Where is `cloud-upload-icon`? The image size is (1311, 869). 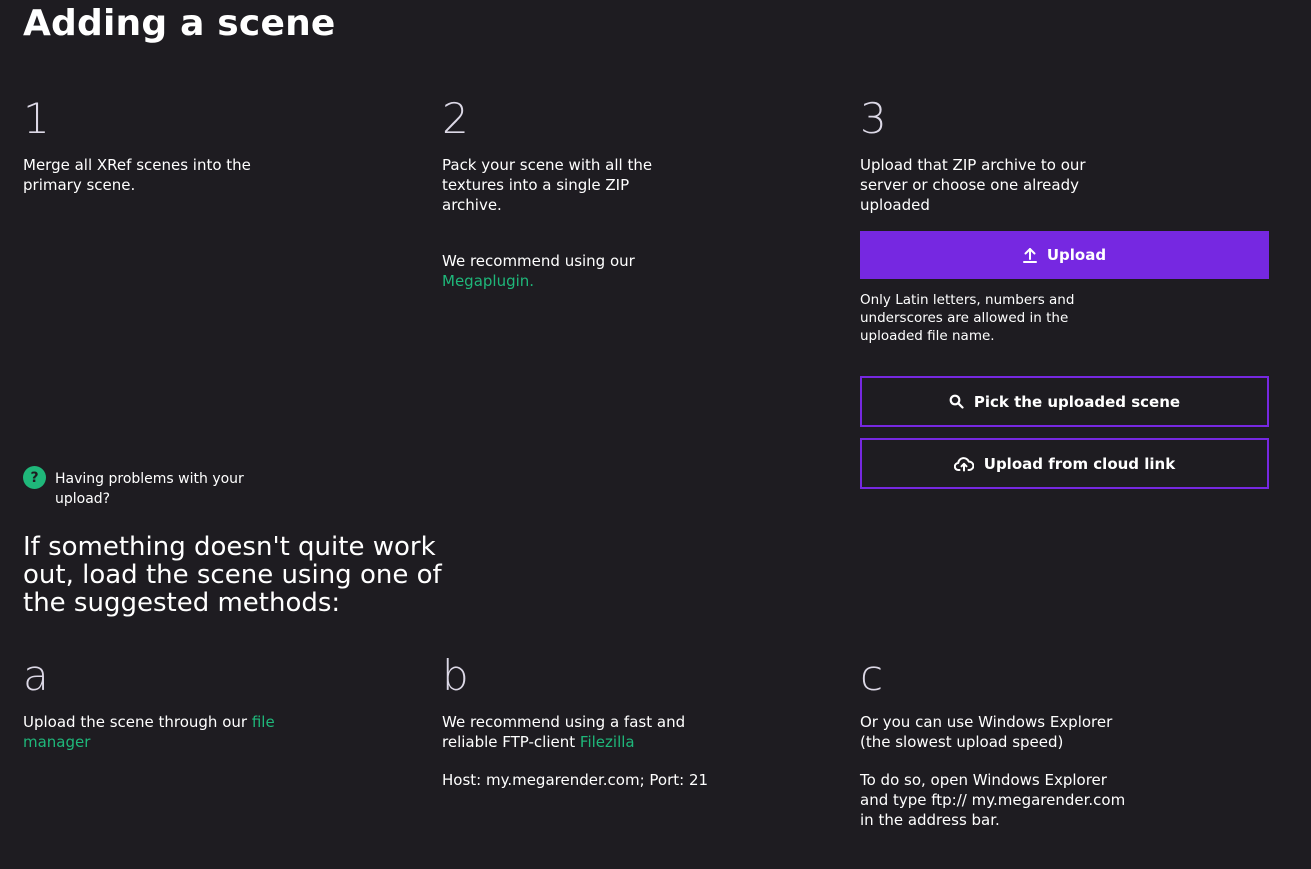
cloud-upload-icon is located at coordinates (963, 464).